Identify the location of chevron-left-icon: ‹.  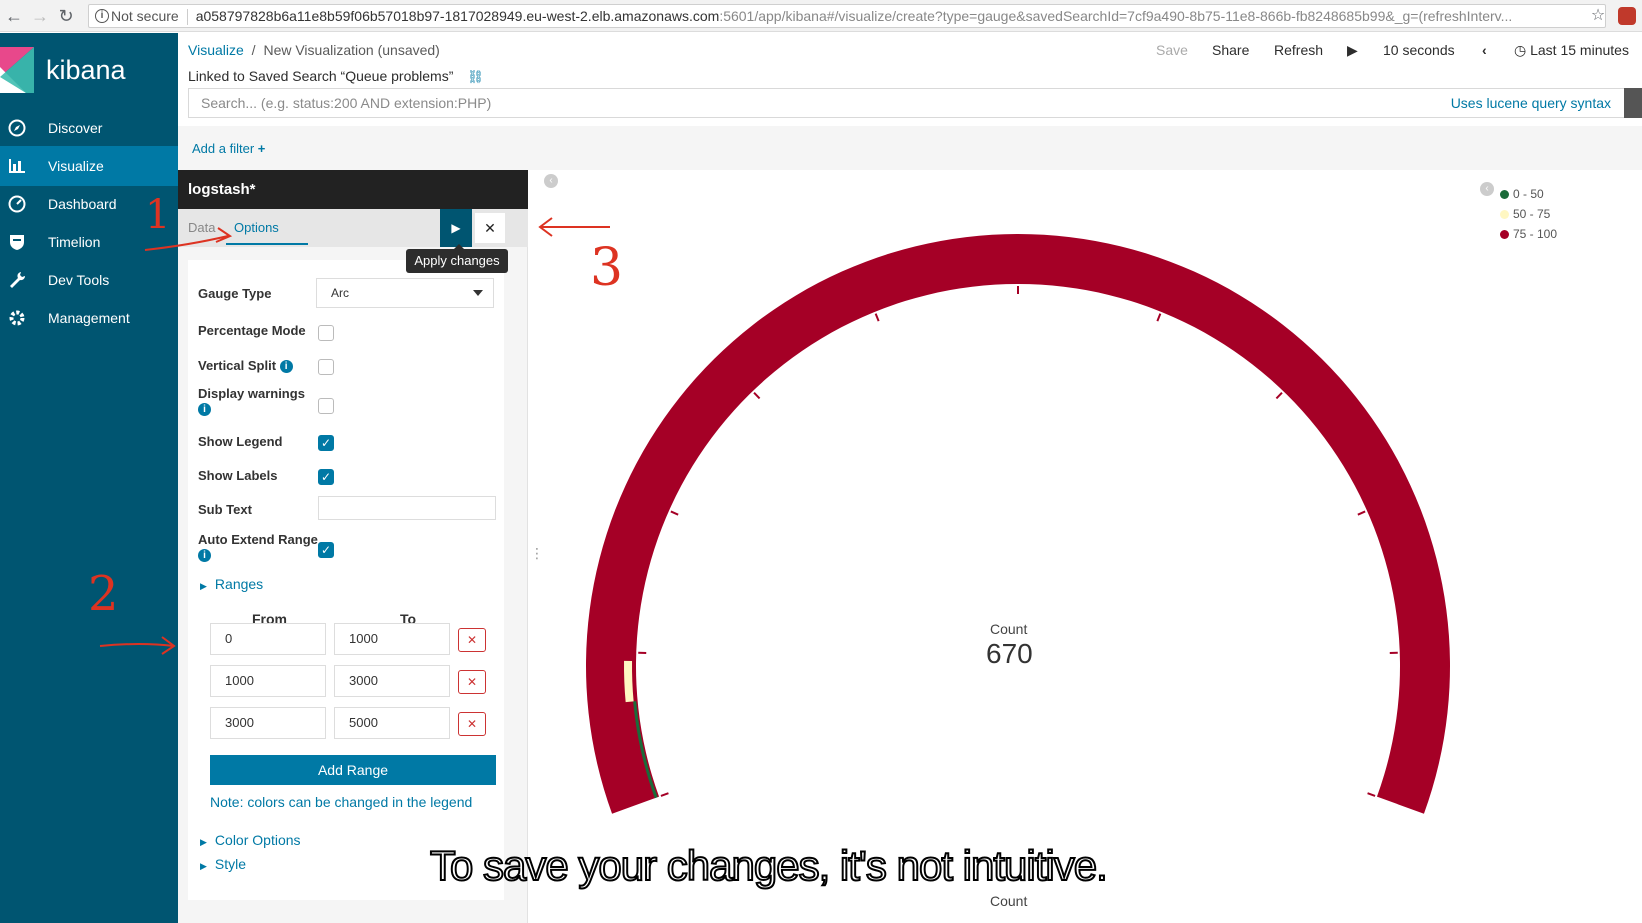
(1484, 50).